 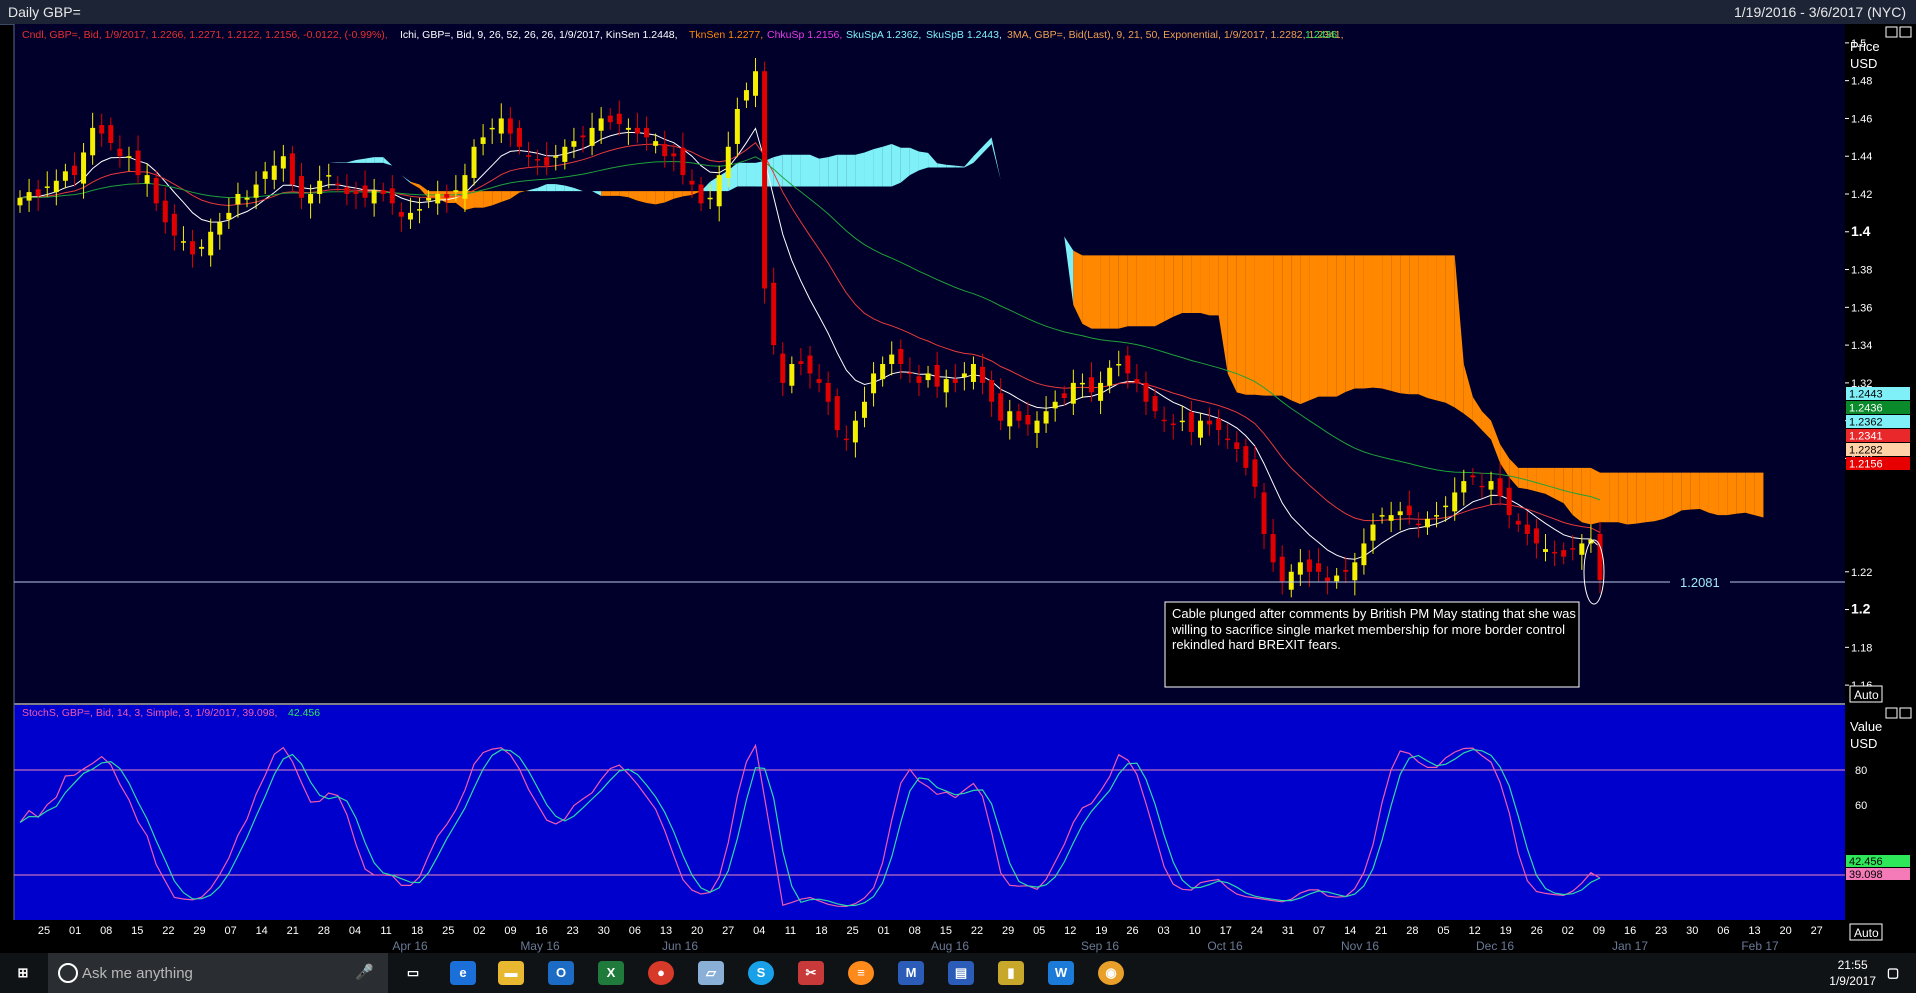 What do you see at coordinates (364, 972) in the screenshot?
I see `microphone-icon: 🎤` at bounding box center [364, 972].